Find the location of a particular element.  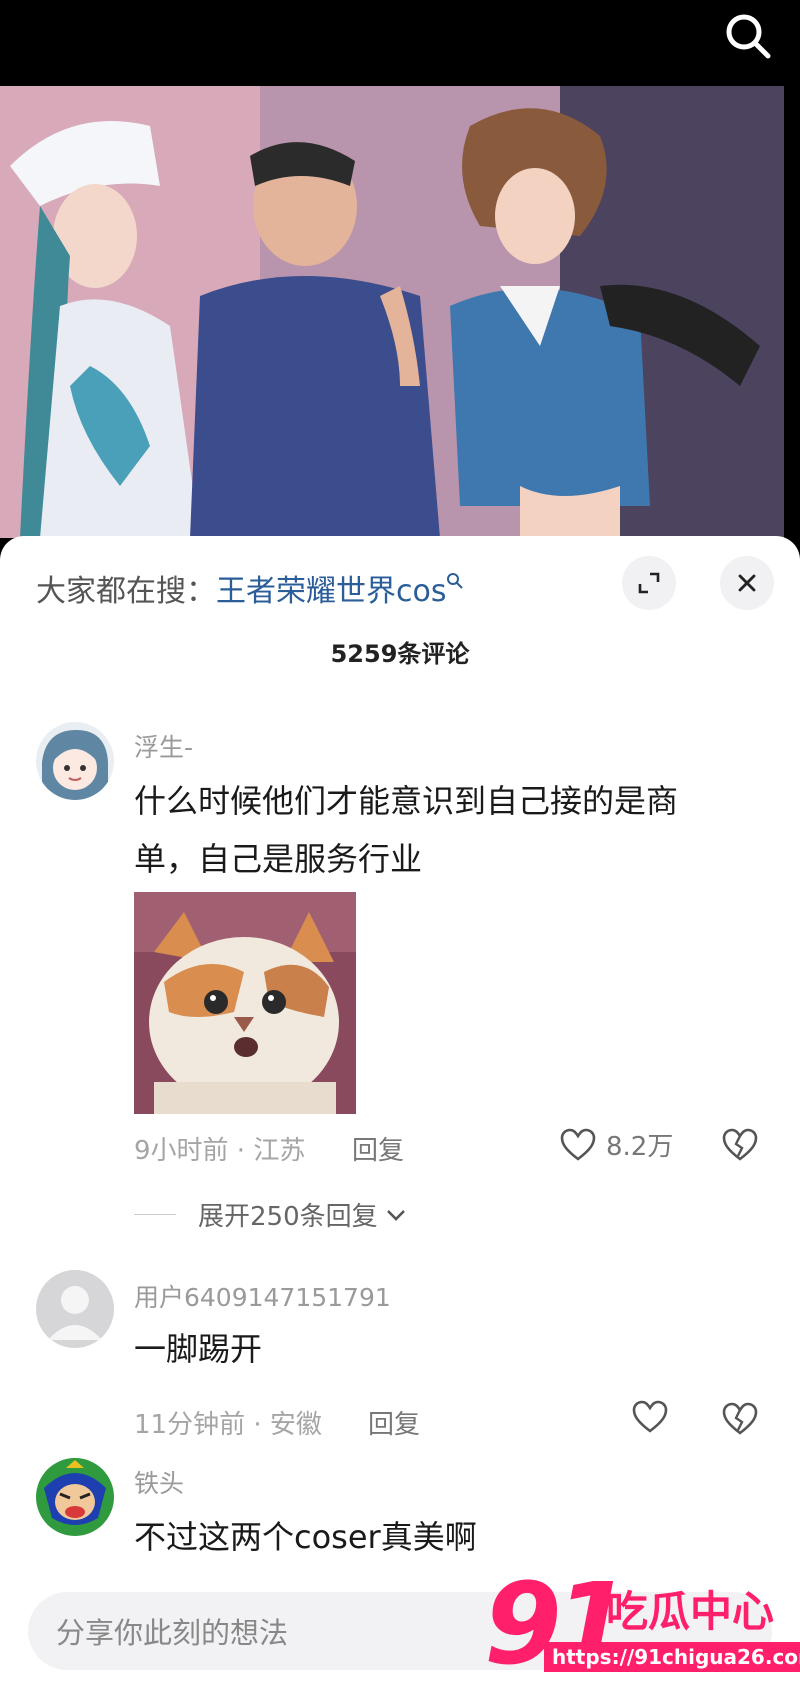

comment-time-location: 11分钟前 · 安徽 is located at coordinates (228, 1425).